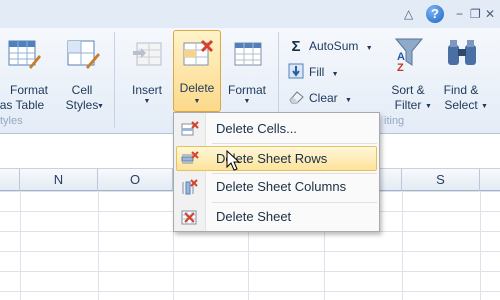  I want to click on fill-button: Fill ▼, so click(313, 72).